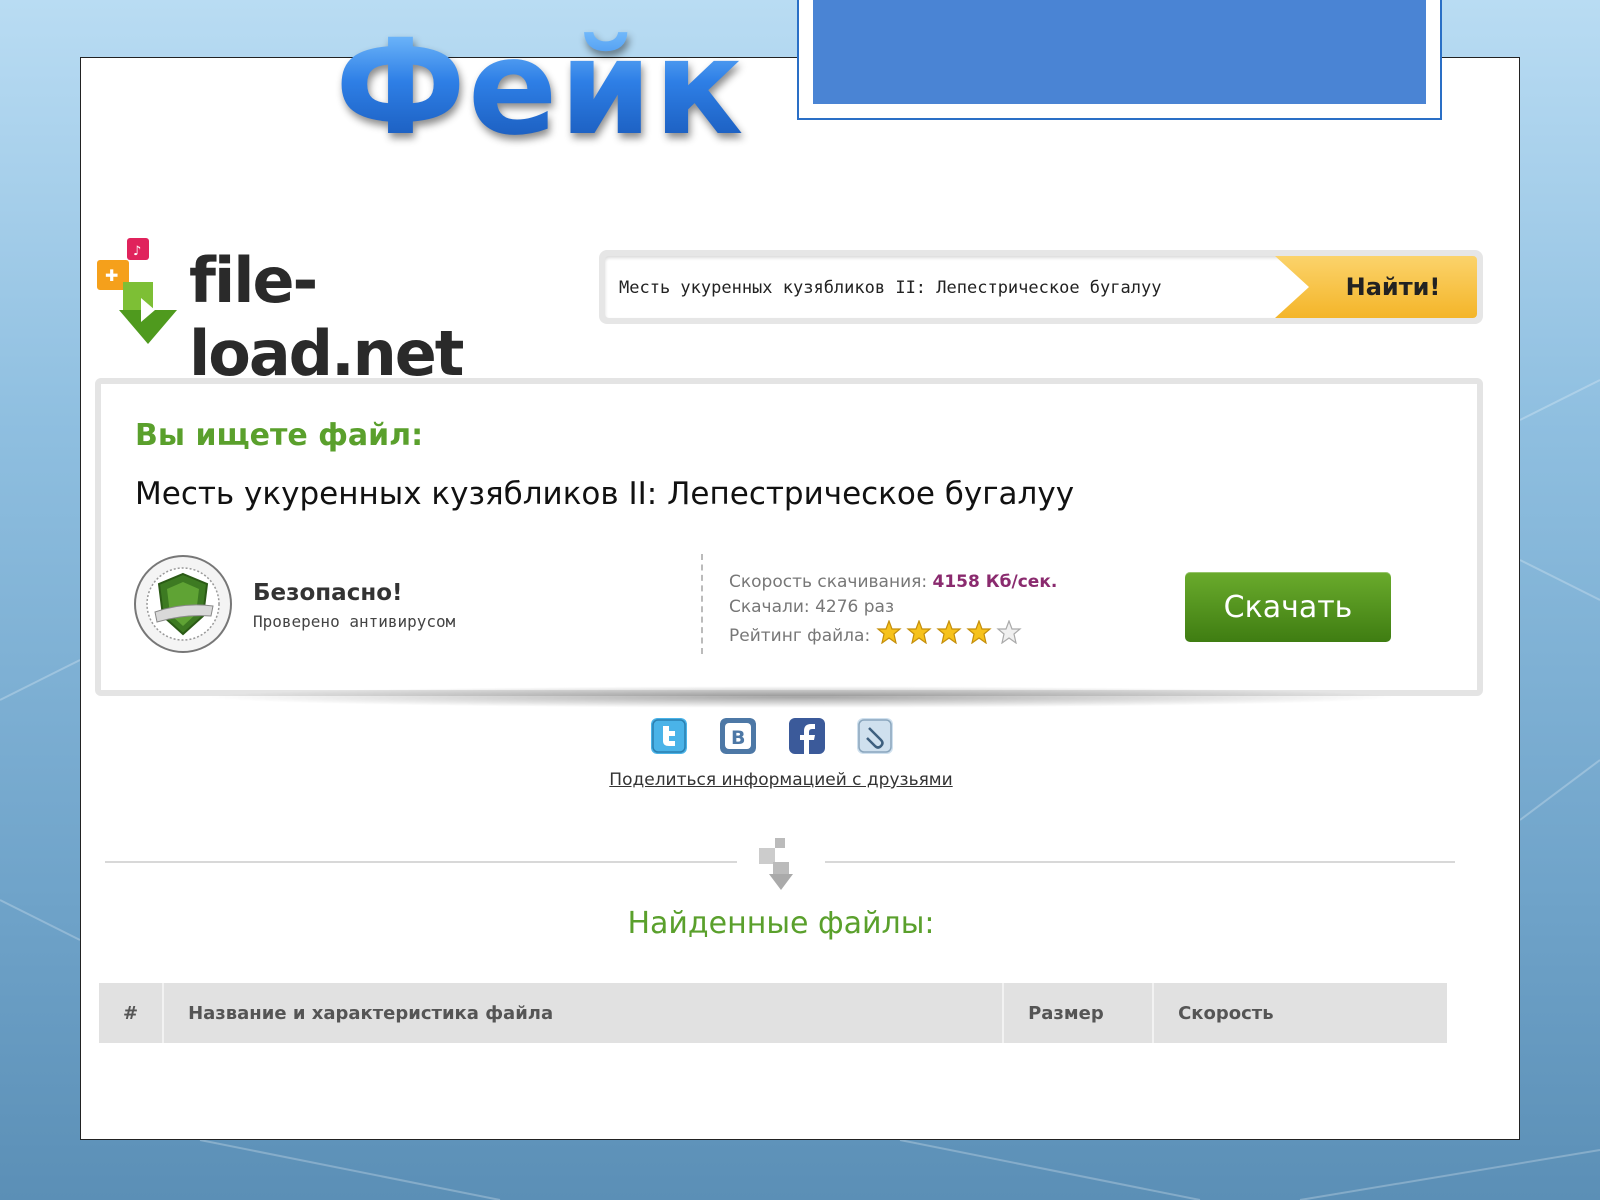  What do you see at coordinates (1288, 607) in the screenshot?
I see `download-button: Скачать` at bounding box center [1288, 607].